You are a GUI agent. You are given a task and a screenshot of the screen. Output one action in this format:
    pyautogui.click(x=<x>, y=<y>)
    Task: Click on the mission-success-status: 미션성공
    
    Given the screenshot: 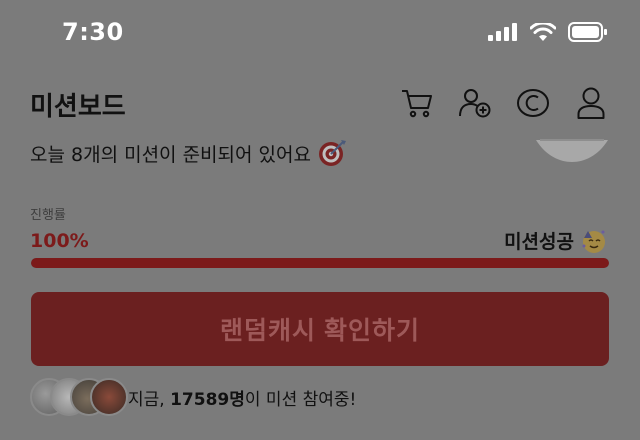 What is the action you would take?
    pyautogui.click(x=556, y=240)
    